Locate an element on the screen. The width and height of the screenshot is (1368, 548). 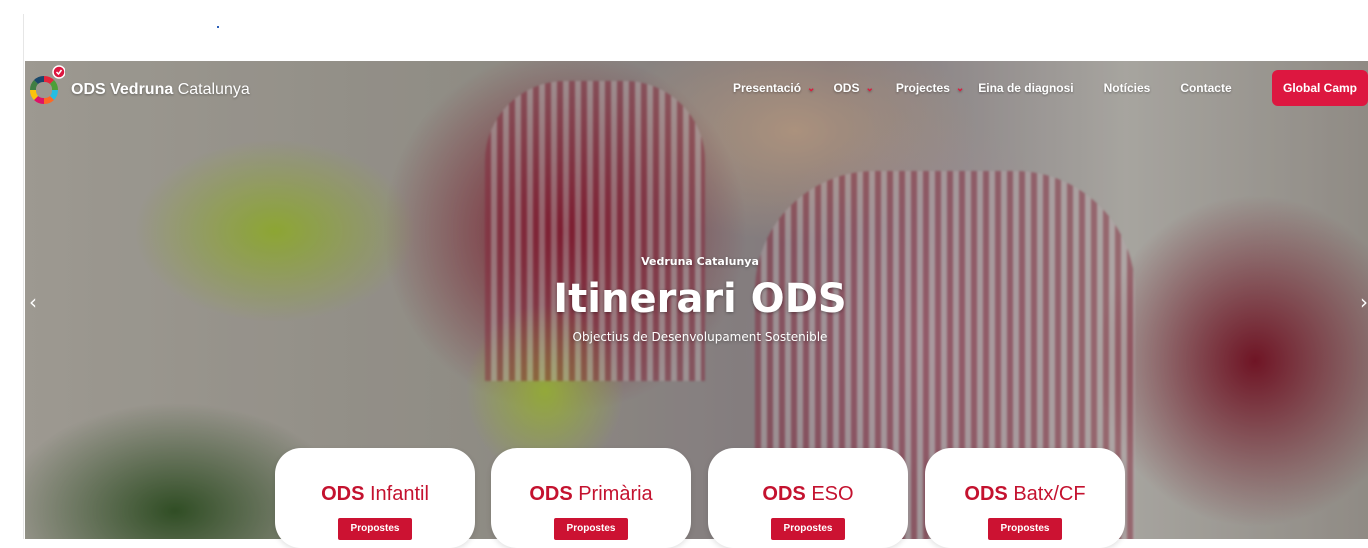
hero-subtitle: Objectius de Desenvolupament Sostenible is located at coordinates (700, 337).